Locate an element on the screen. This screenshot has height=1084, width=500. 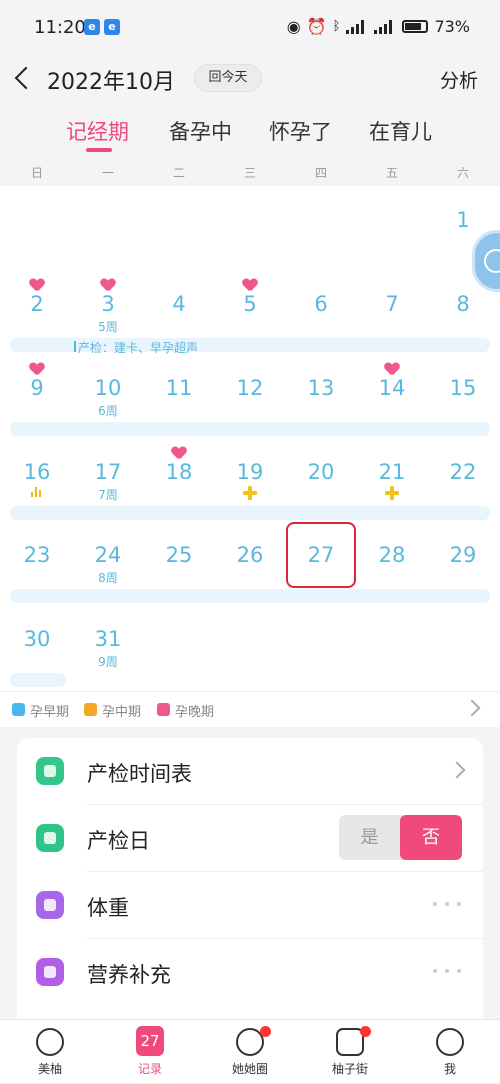
legend: 孕早期 孕中期 孕晚期 is located at coordinates (250, 709).